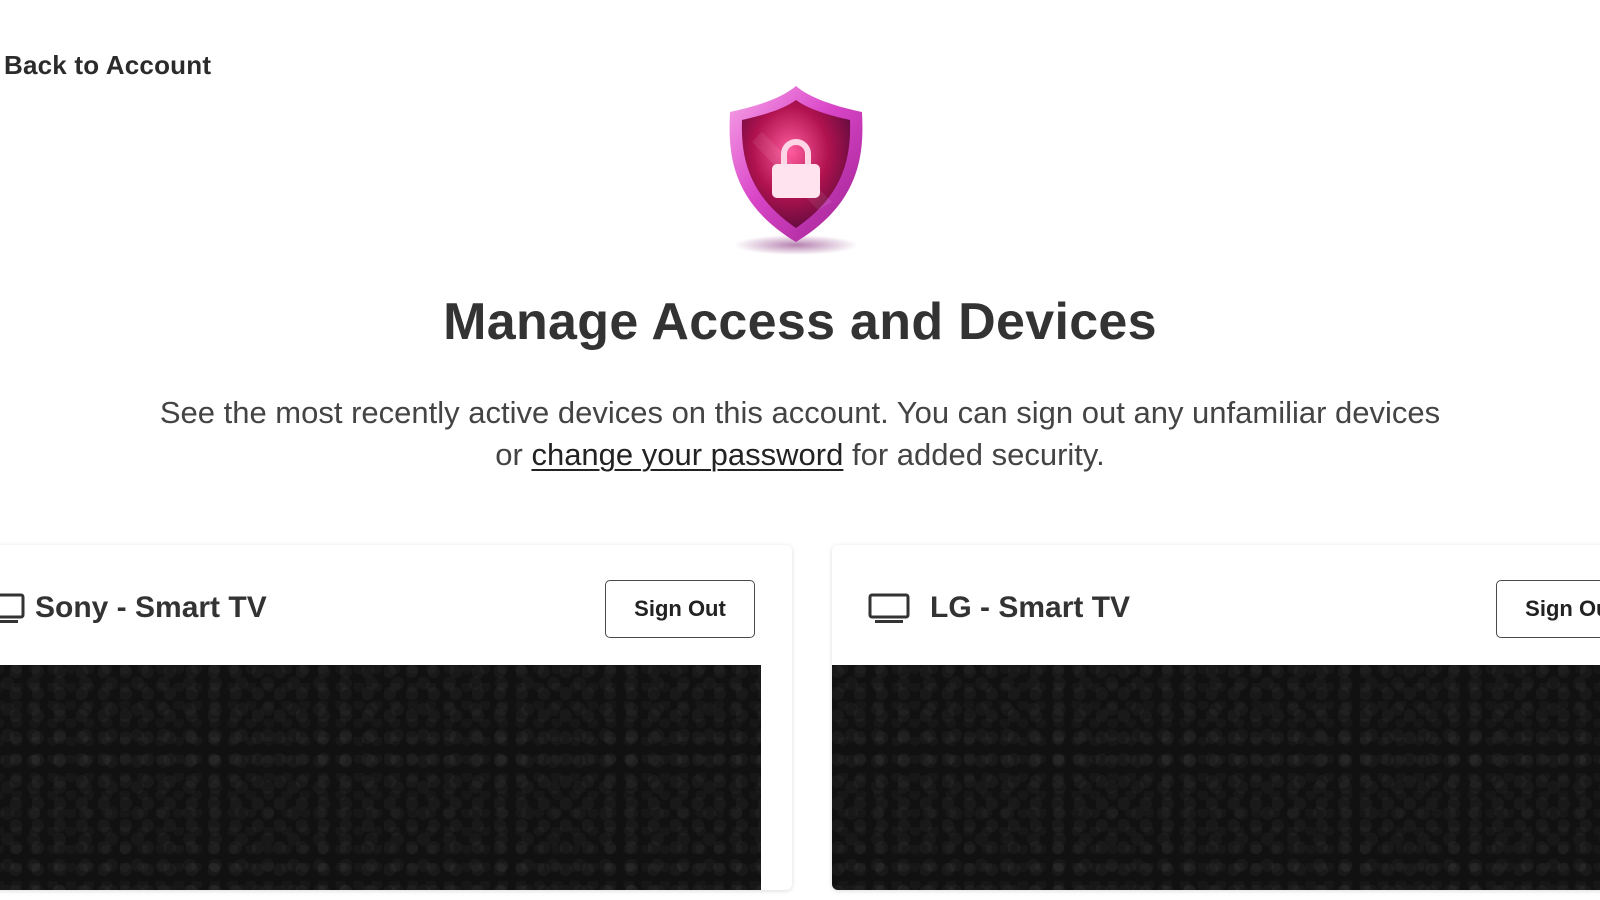 This screenshot has height=900, width=1600. I want to click on shield-lock-icon, so click(797, 172).